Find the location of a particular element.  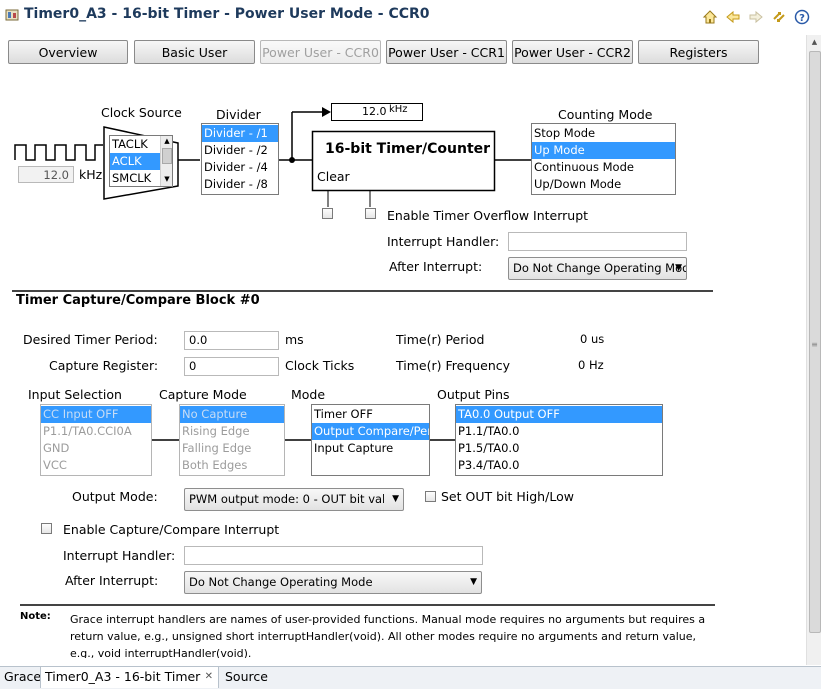

grip-icon: ≡ is located at coordinates (814, 344).